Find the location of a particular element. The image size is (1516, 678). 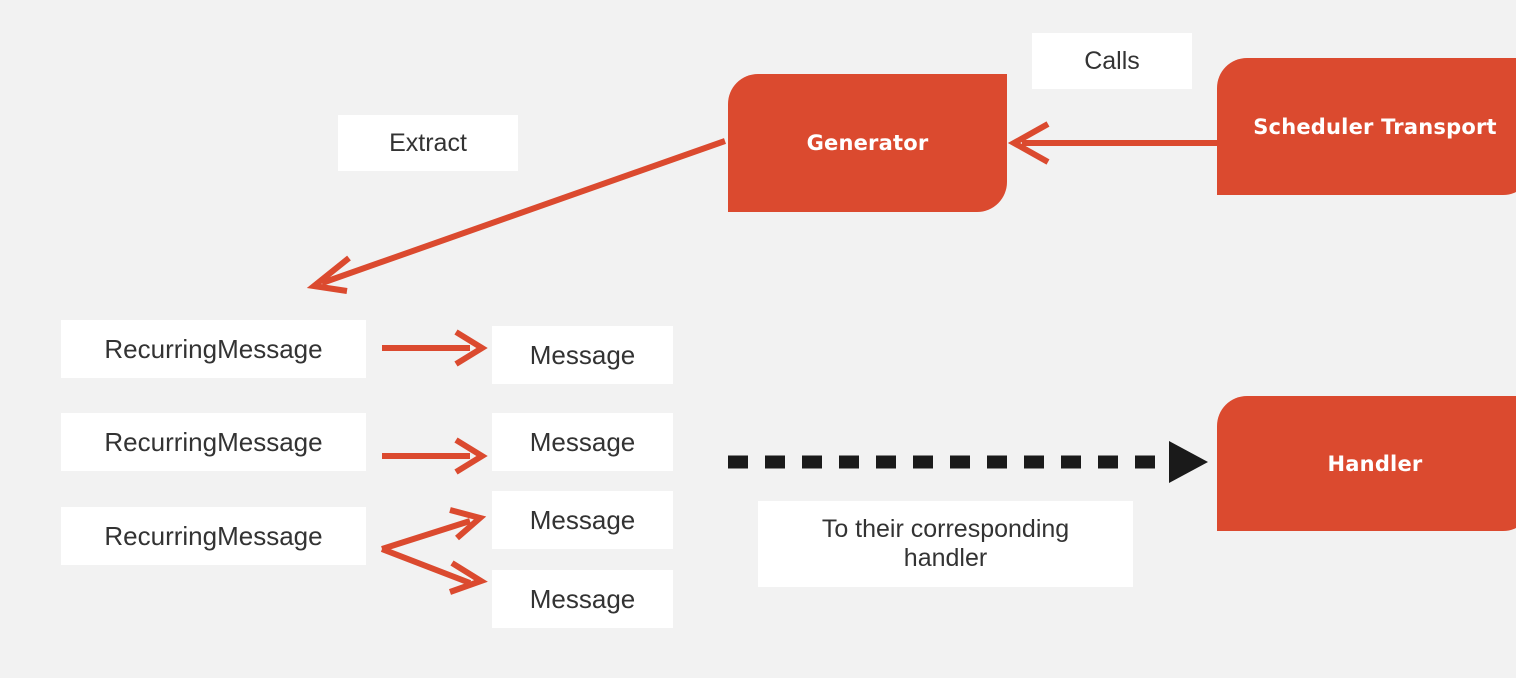

node-message-3: Message is located at coordinates (582, 520).